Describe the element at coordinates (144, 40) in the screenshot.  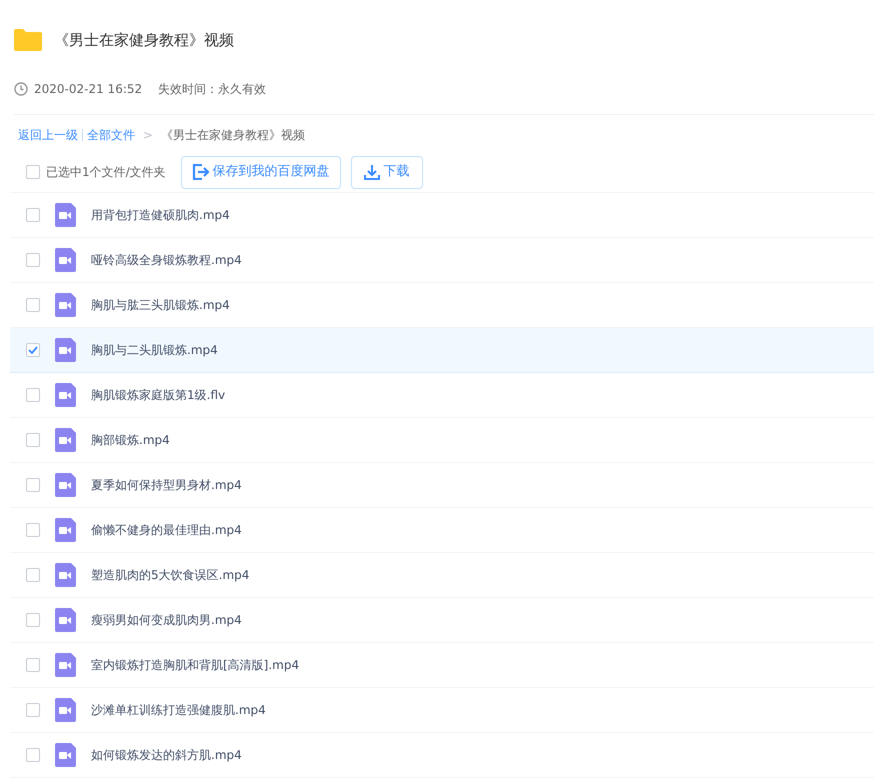
I see `share-title: 《男士在家健身教程》视频` at that location.